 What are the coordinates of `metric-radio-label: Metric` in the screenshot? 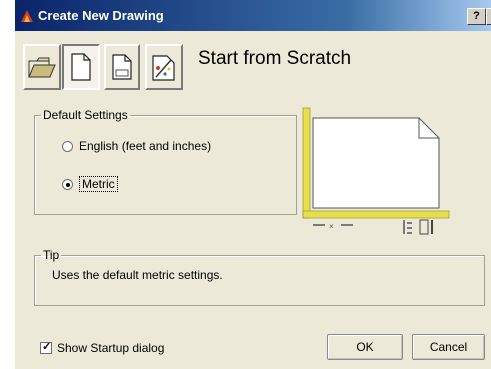 It's located at (98, 184).